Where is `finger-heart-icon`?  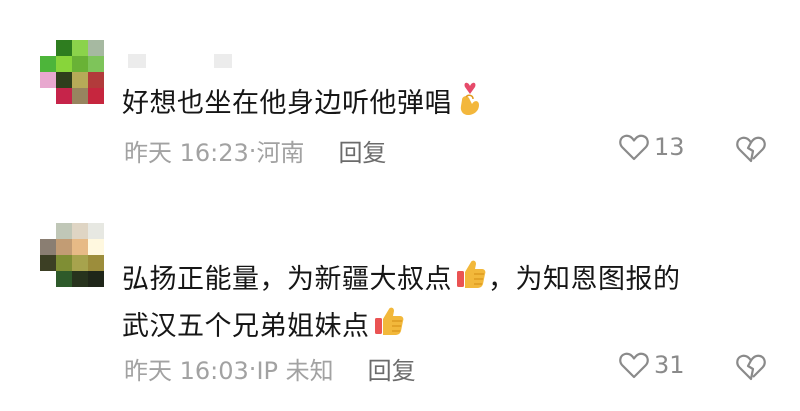
finger-heart-icon is located at coordinates (469, 104).